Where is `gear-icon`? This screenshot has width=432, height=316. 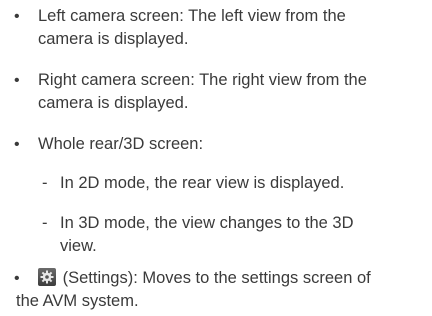
gear-icon is located at coordinates (47, 277).